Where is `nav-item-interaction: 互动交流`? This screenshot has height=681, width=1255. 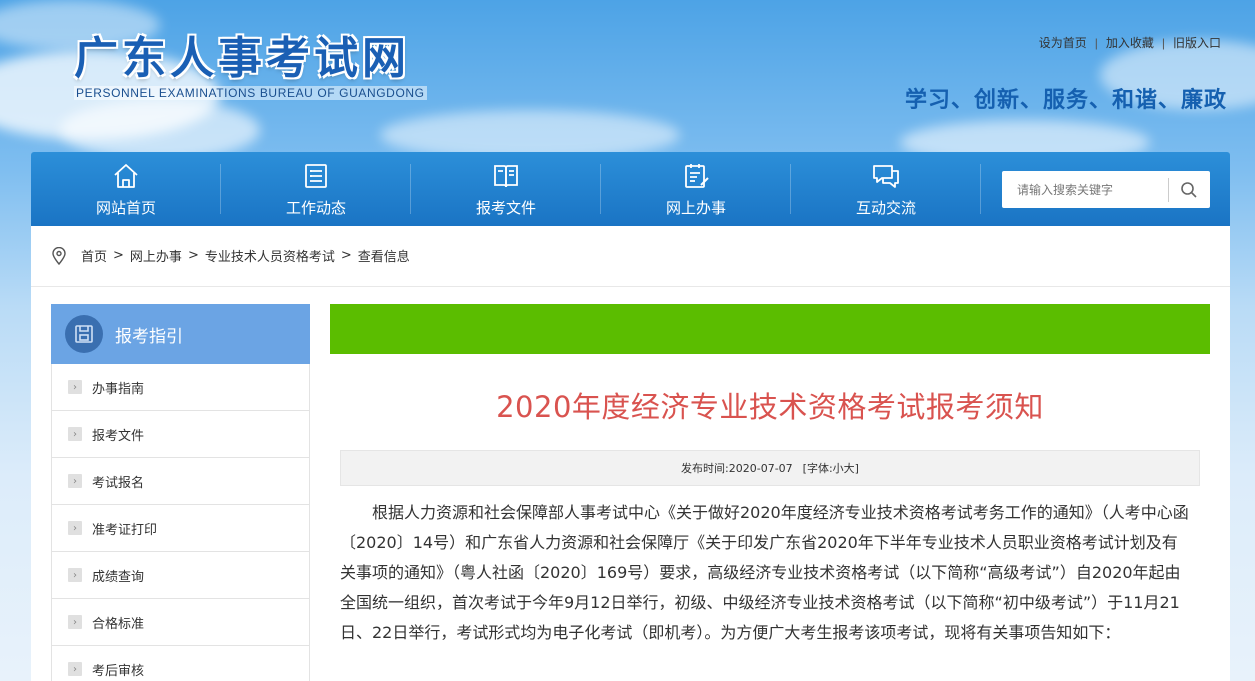
nav-item-interaction: 互动交流 is located at coordinates (886, 189).